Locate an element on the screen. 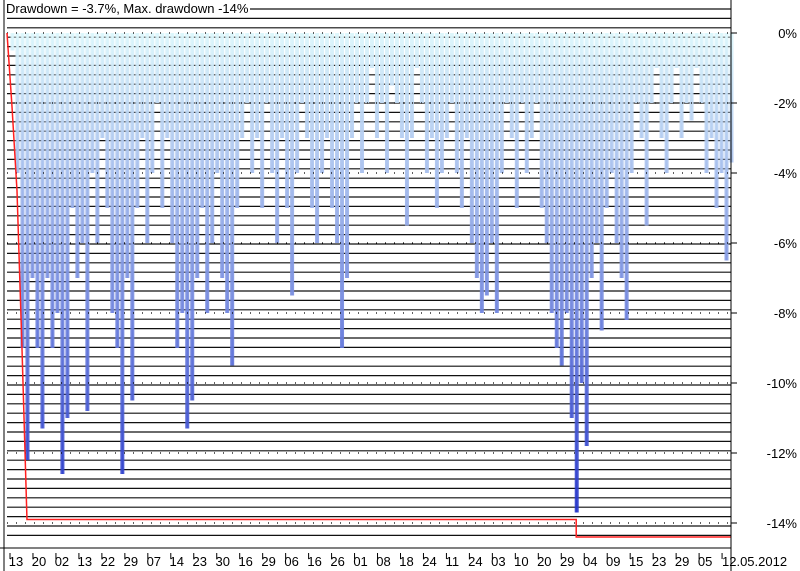 The height and width of the screenshot is (571, 800). y-tick-label: -12% is located at coordinates (782, 453).